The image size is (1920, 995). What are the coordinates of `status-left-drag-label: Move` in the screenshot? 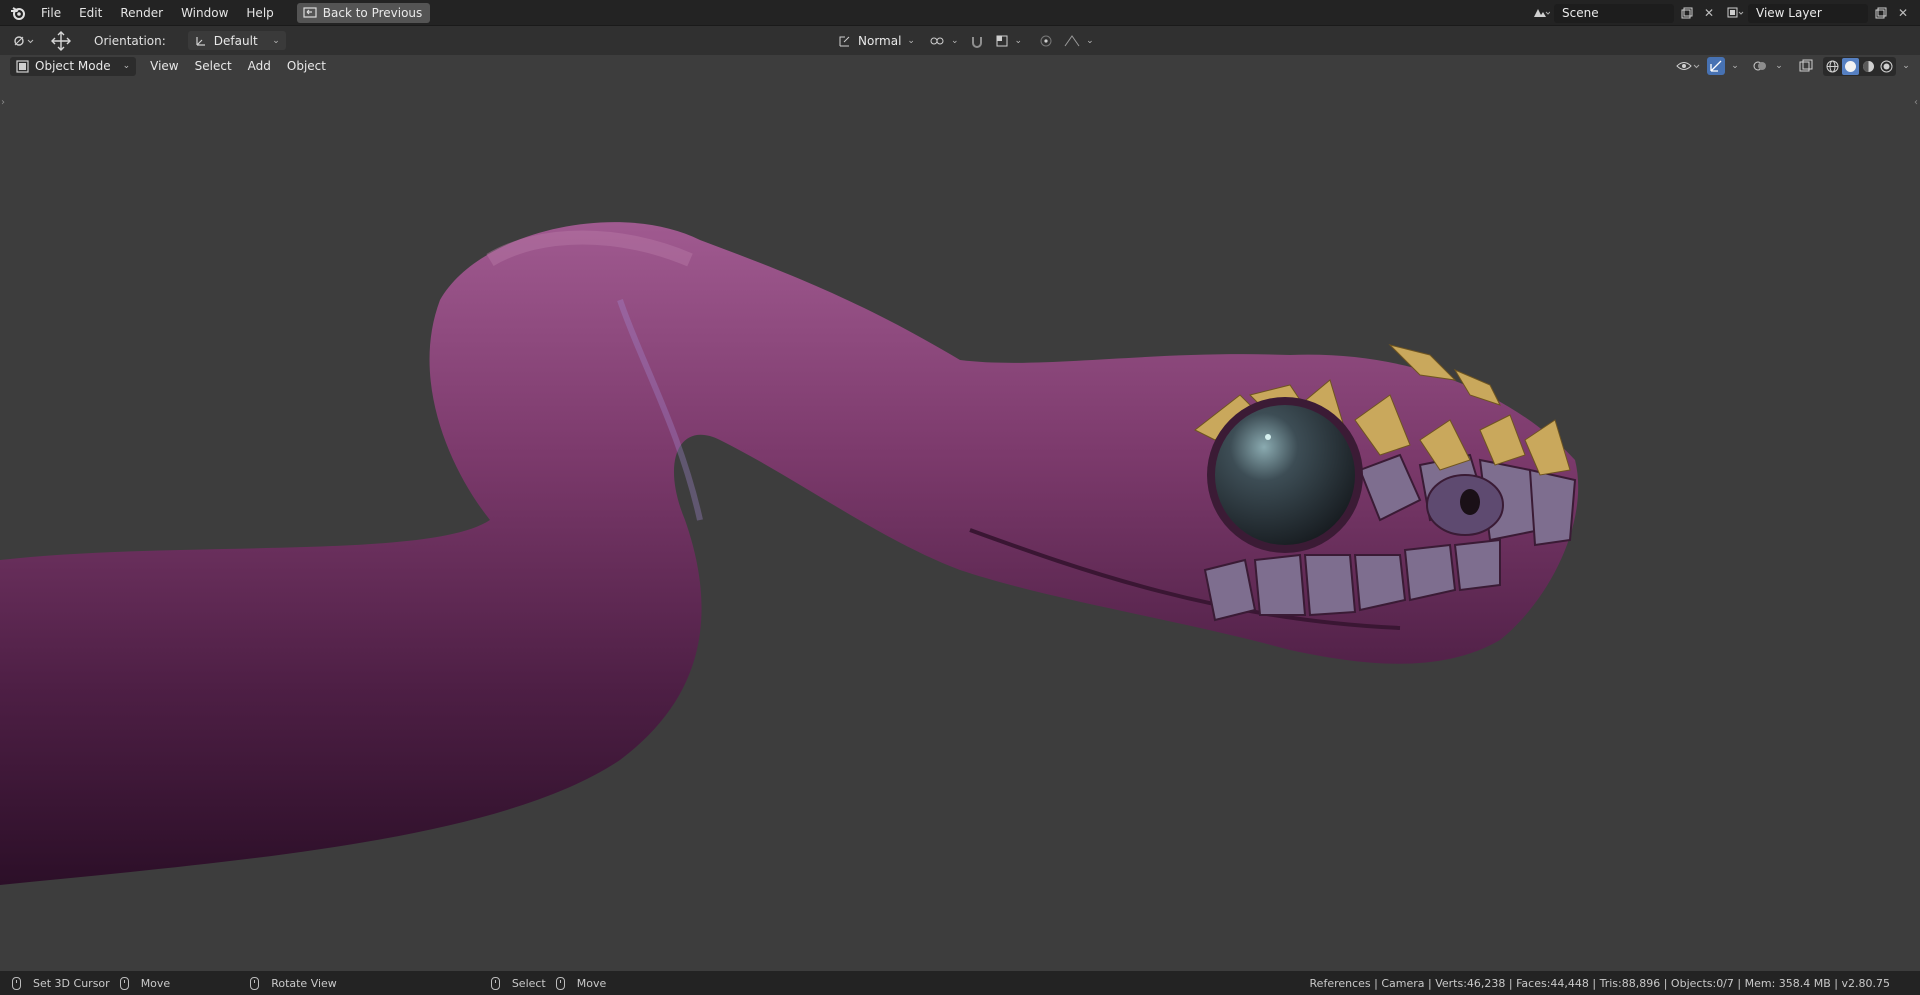 It's located at (155, 983).